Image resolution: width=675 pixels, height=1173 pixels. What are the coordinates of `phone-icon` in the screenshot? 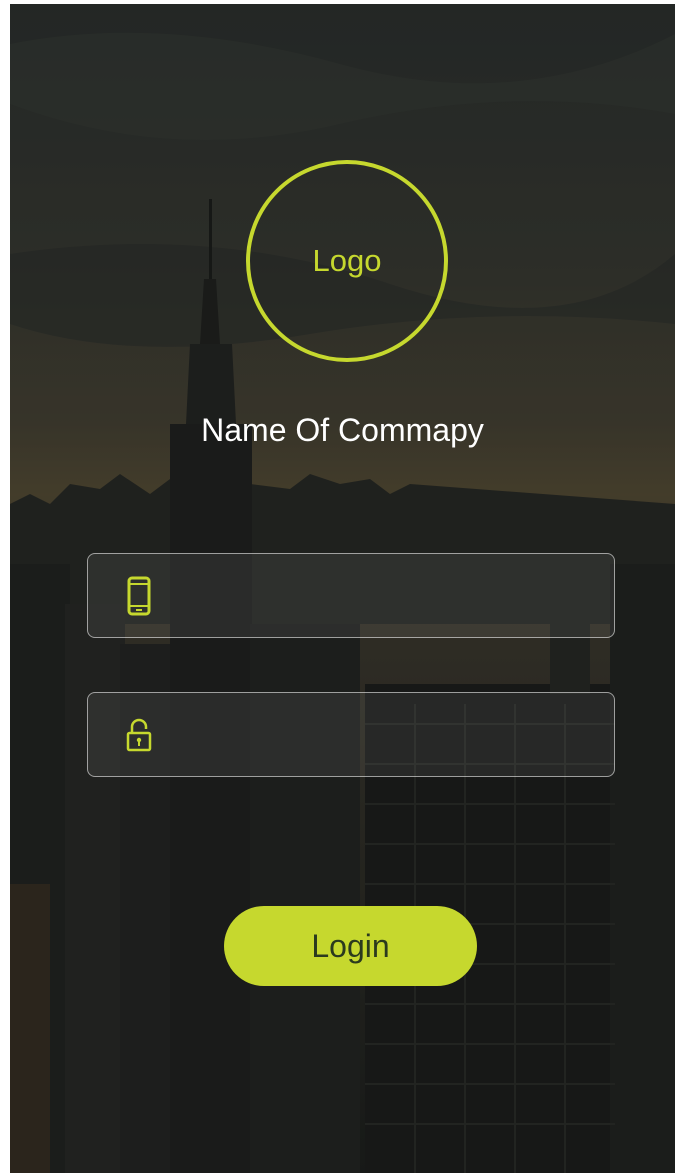 It's located at (139, 596).